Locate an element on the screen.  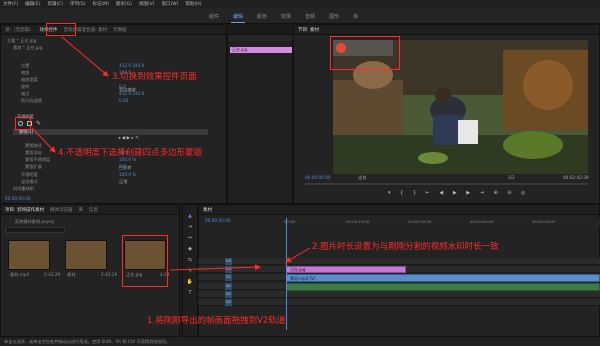
annotation-step-4: 4.不透明度下选择创建四点多边形蒙版 is located at coordinates (130, 153).